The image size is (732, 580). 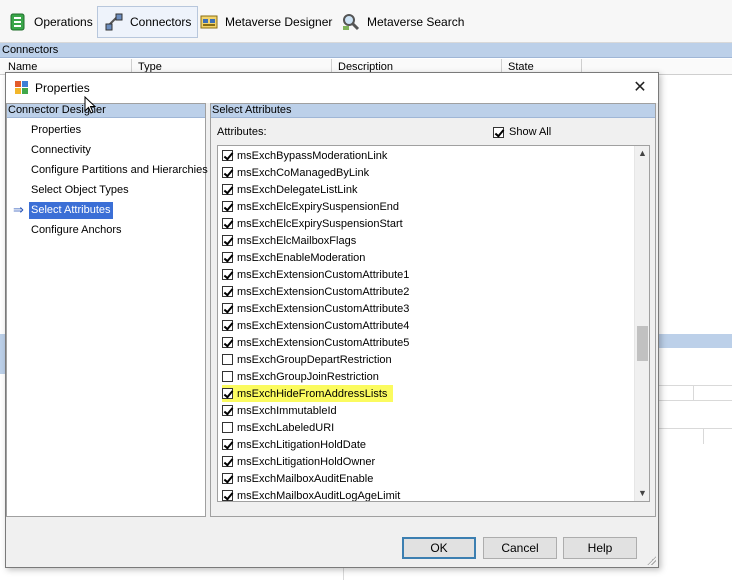 What do you see at coordinates (640, 88) in the screenshot?
I see `close-icon: ✕` at bounding box center [640, 88].